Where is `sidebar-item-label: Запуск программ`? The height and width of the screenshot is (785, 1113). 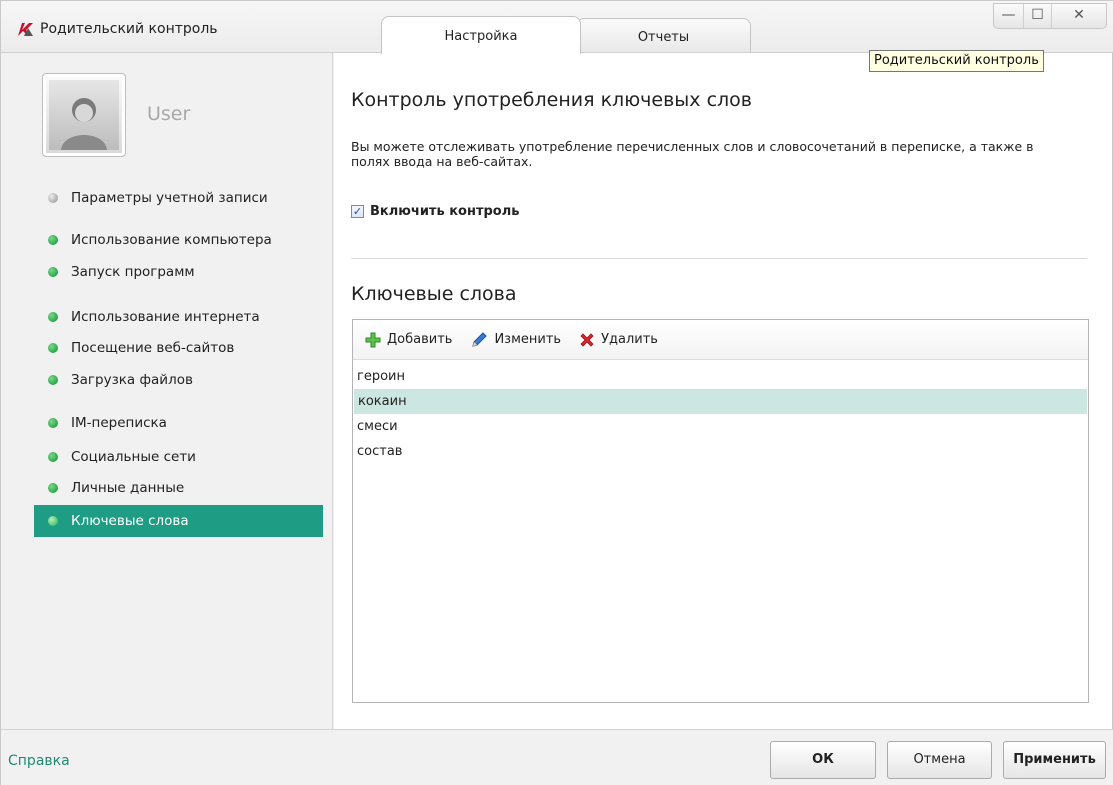 sidebar-item-label: Запуск программ is located at coordinates (133, 272).